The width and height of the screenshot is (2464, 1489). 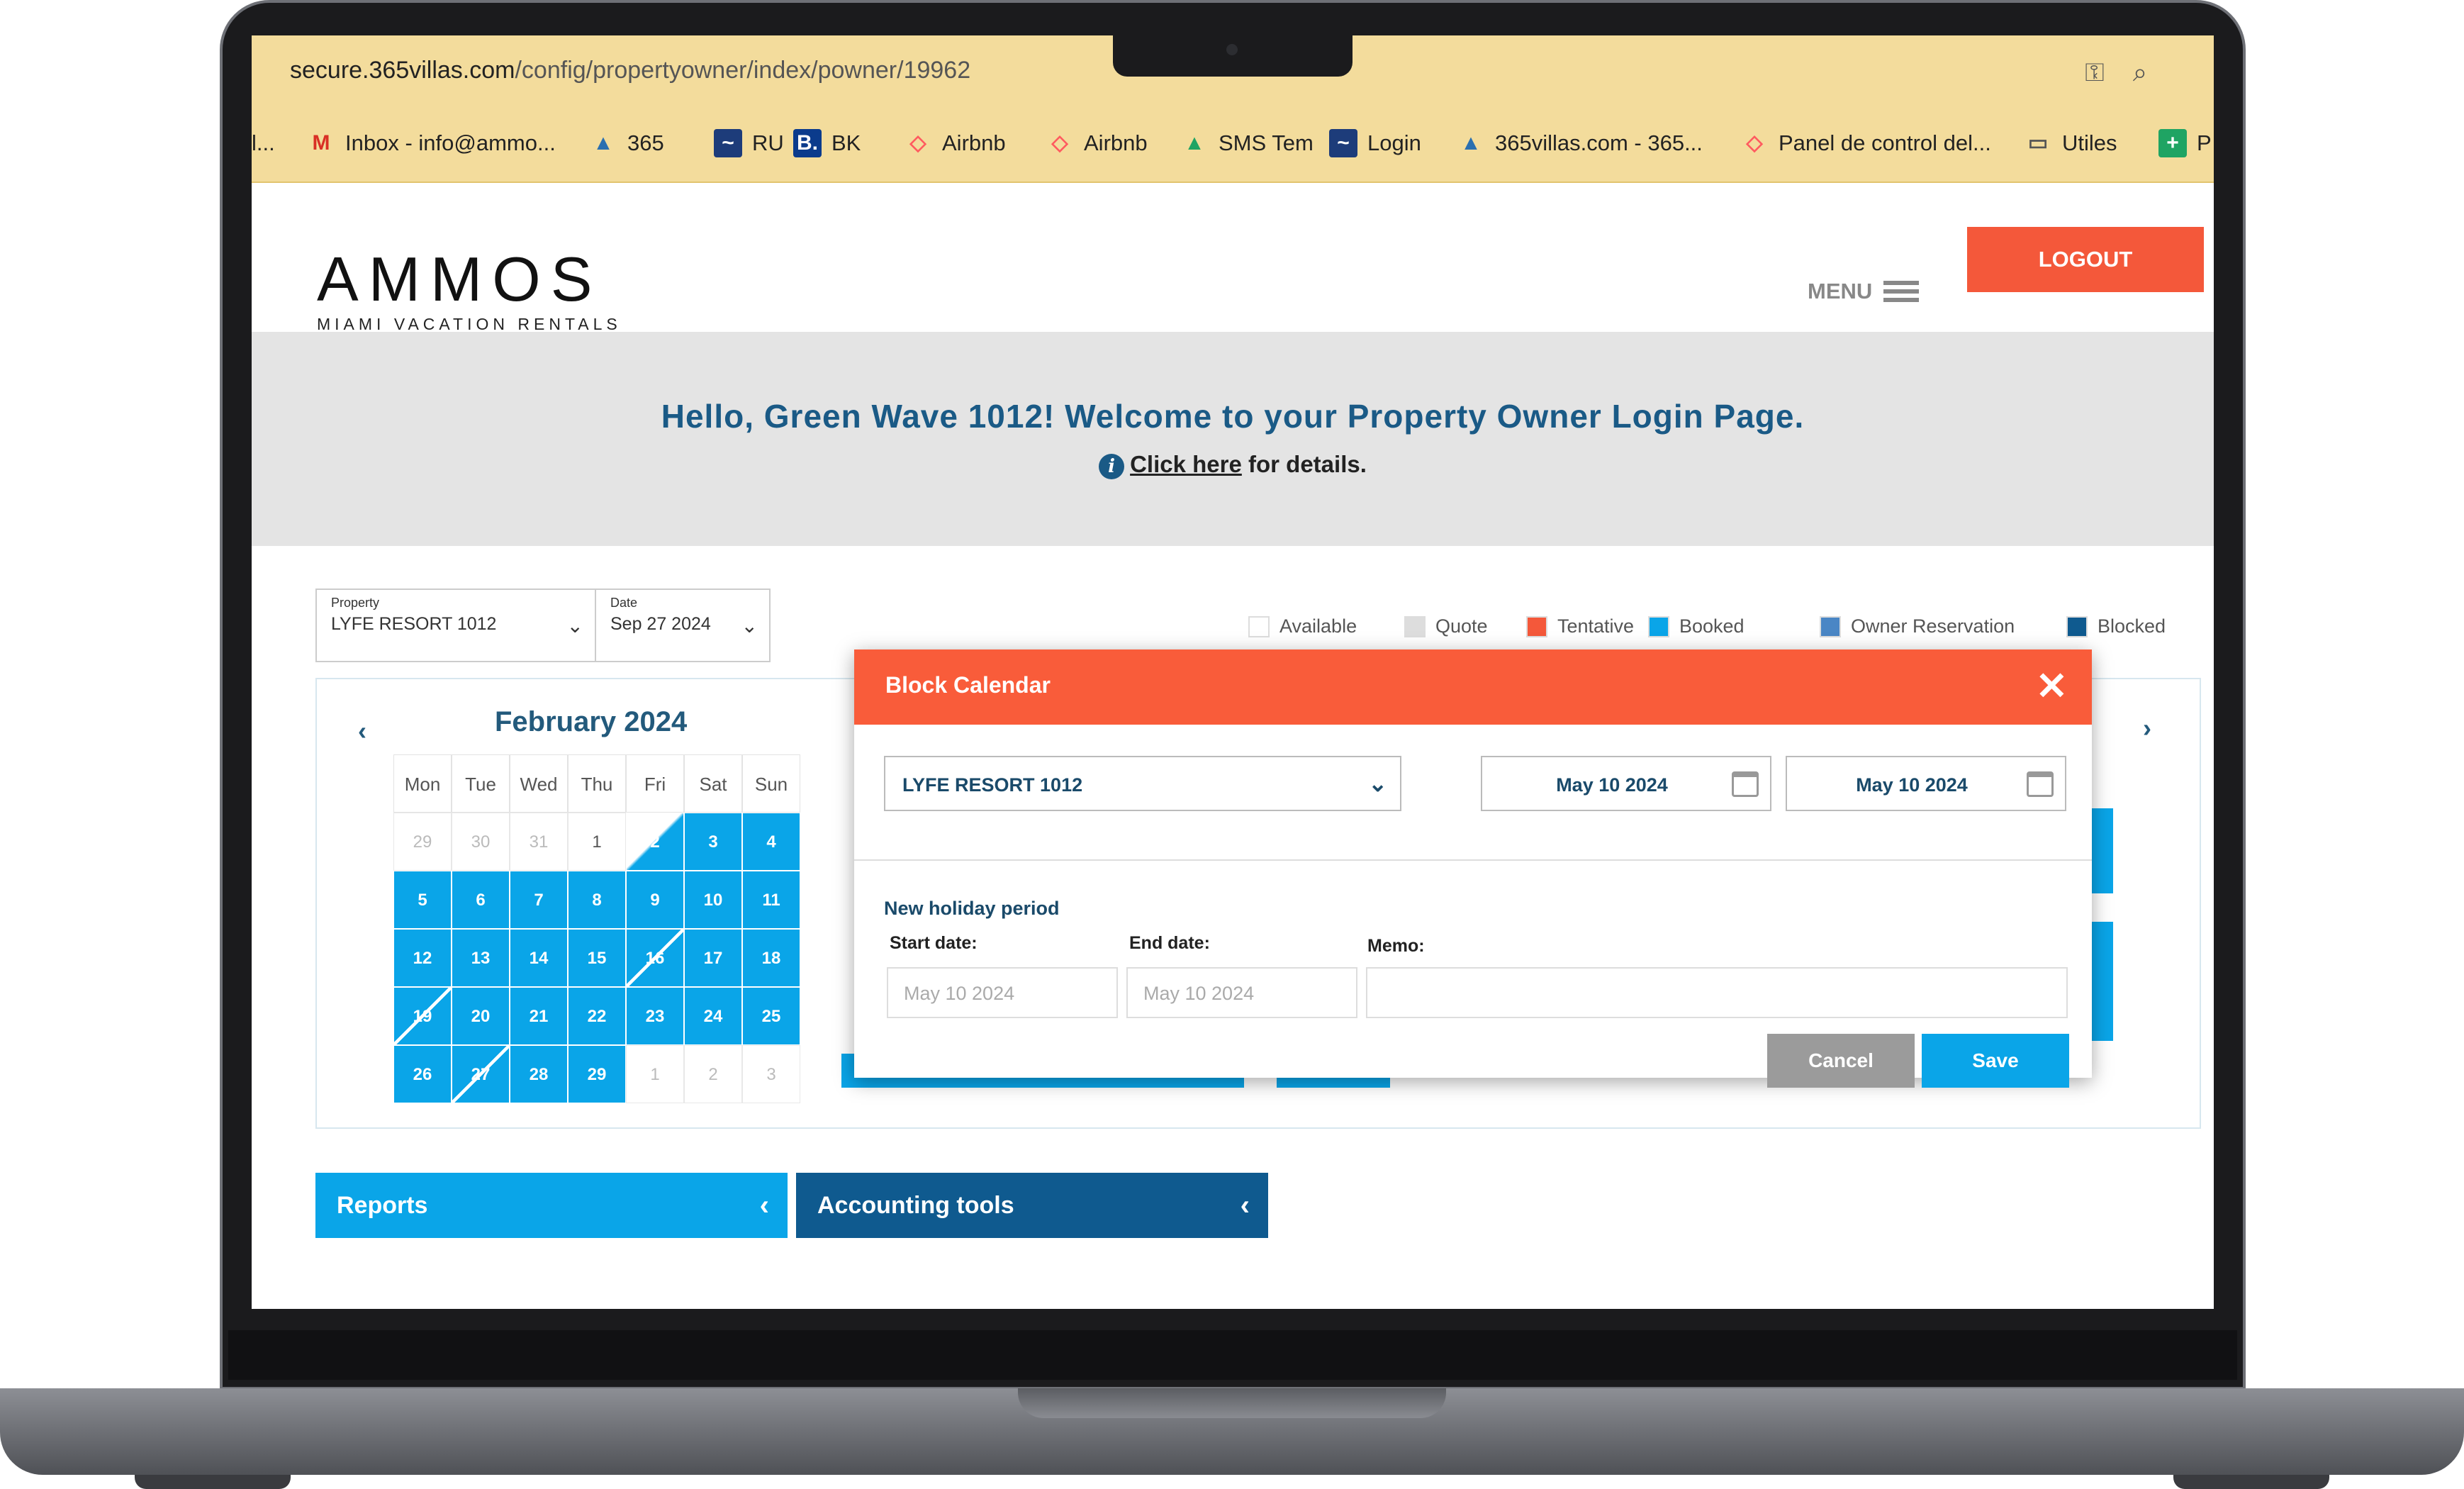 What do you see at coordinates (655, 900) in the screenshot?
I see `calendar-day: 9` at bounding box center [655, 900].